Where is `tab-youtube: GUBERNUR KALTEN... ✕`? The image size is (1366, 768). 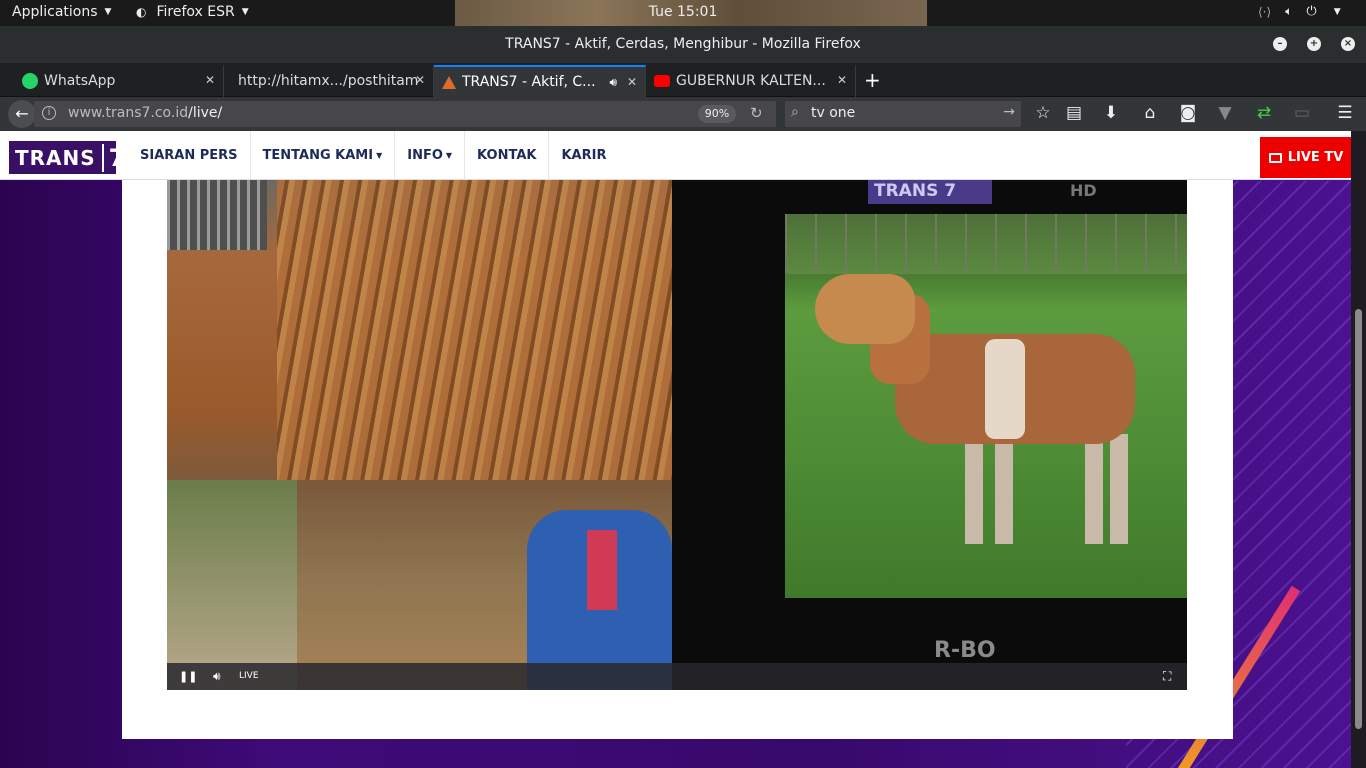
tab-youtube: GUBERNUR KALTEN... ✕ is located at coordinates (751, 81).